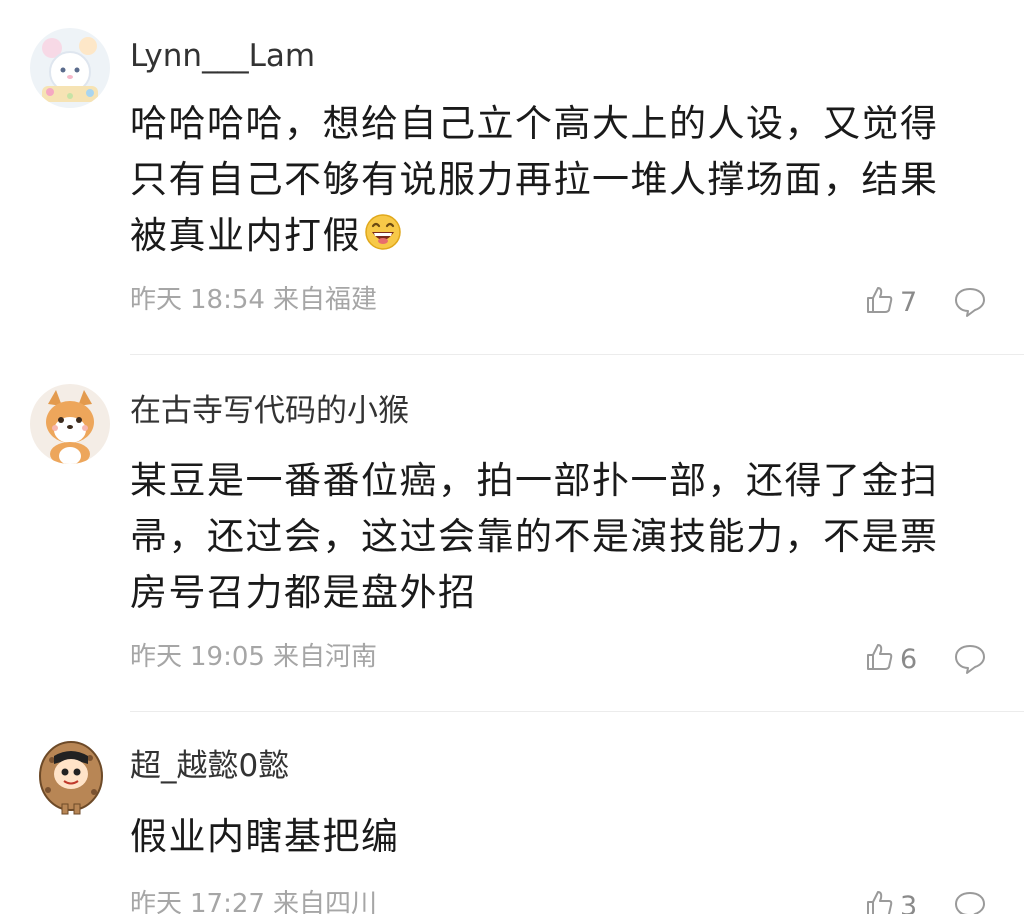 The width and height of the screenshot is (1024, 914). I want to click on like-count: 7, so click(909, 302).